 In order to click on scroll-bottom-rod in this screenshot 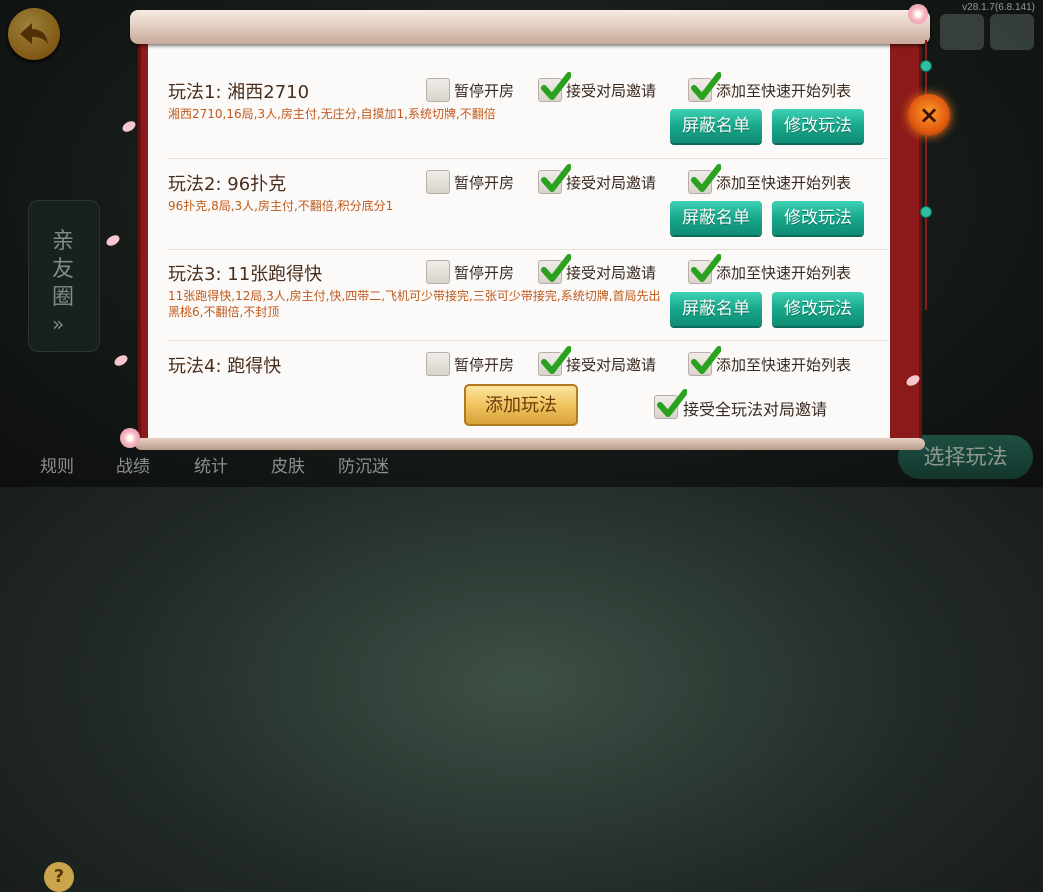, I will do `click(530, 444)`.